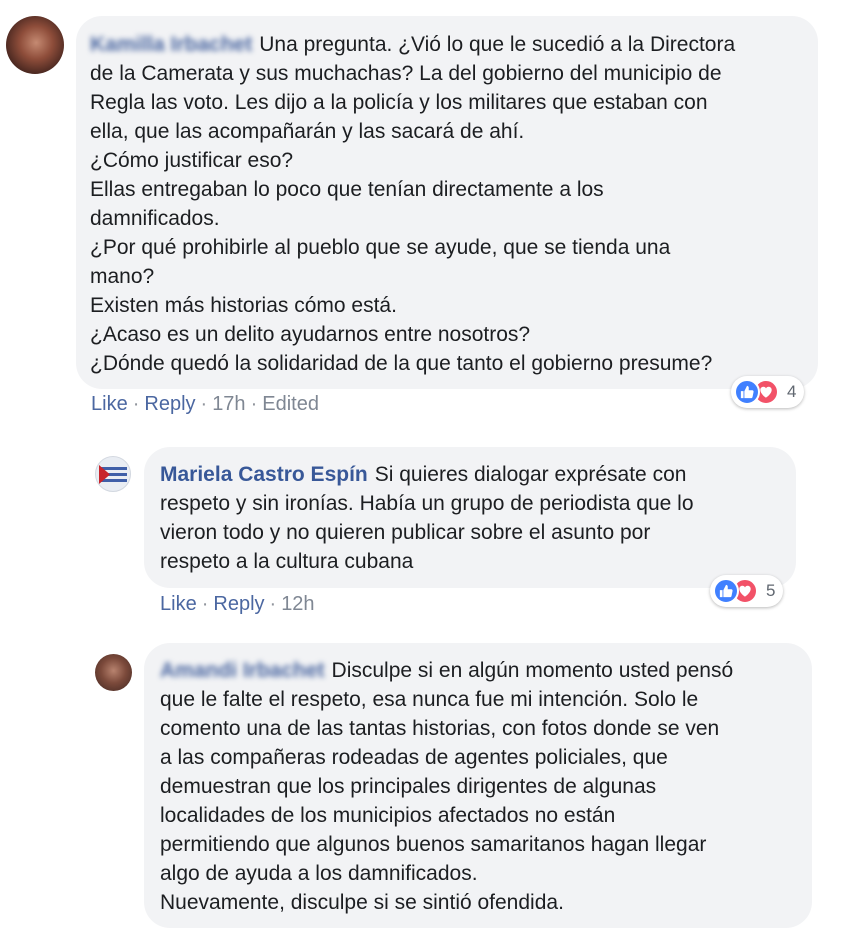  Describe the element at coordinates (530, 474) in the screenshot. I see `comment-text: Si quieres dialogar exprésate con` at that location.